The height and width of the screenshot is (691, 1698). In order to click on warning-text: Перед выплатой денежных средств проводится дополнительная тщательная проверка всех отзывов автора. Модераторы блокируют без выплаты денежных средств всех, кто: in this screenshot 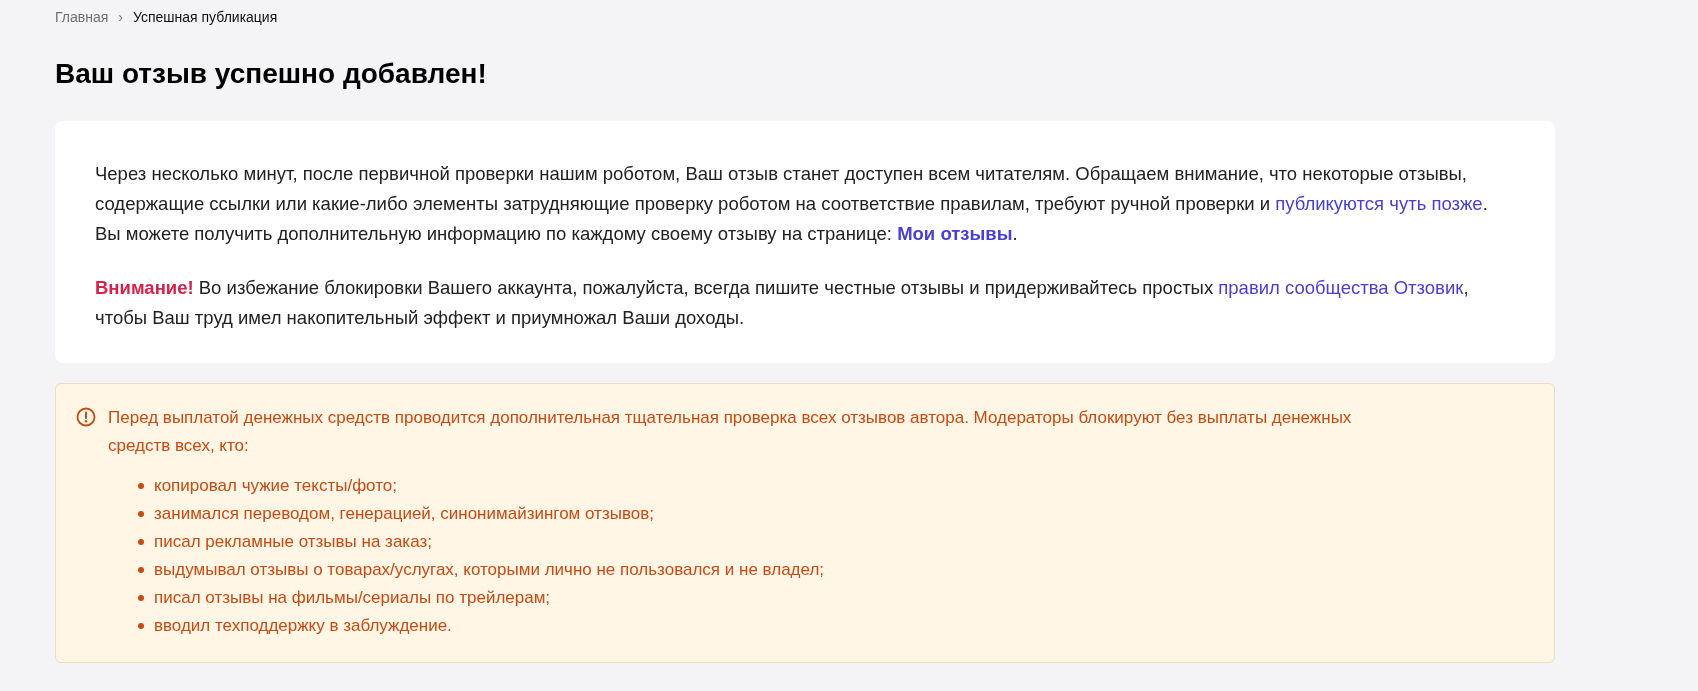, I will do `click(730, 432)`.